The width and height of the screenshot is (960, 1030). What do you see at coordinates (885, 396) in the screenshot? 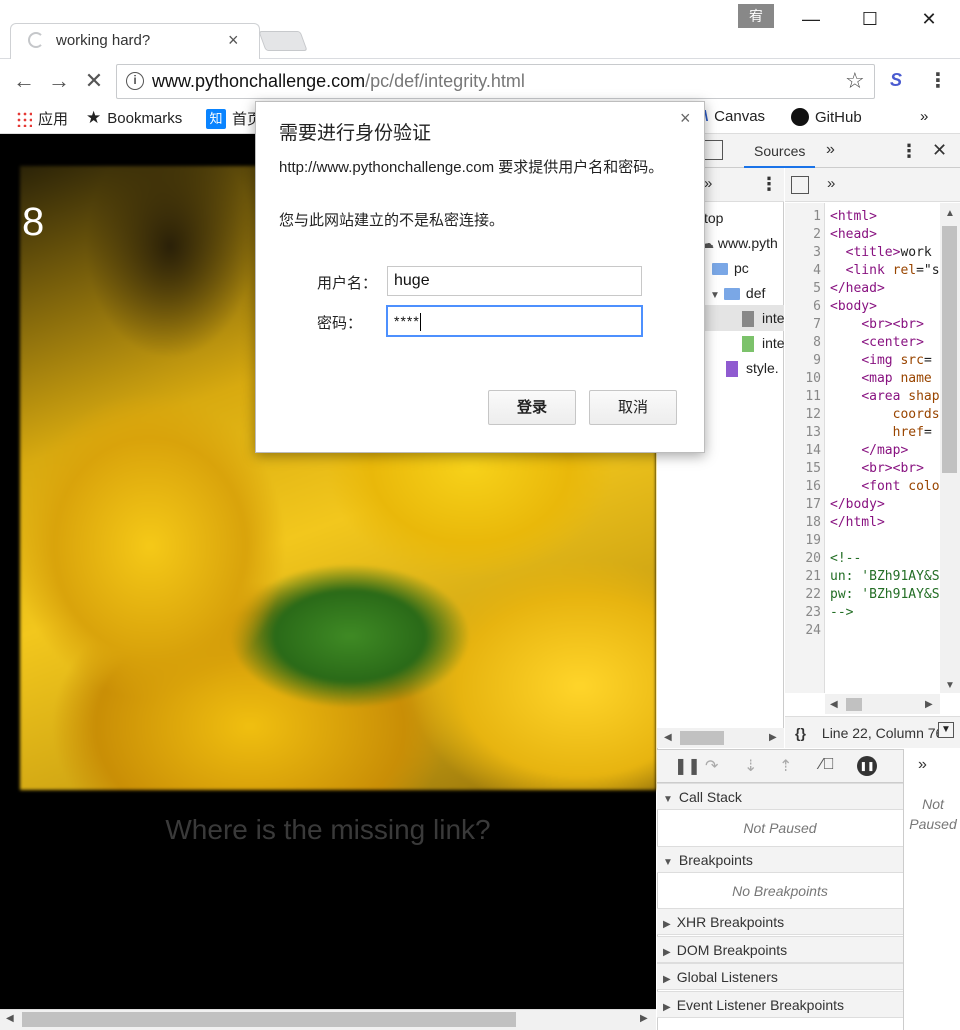
I see `code-line: <area shap` at bounding box center [885, 396].